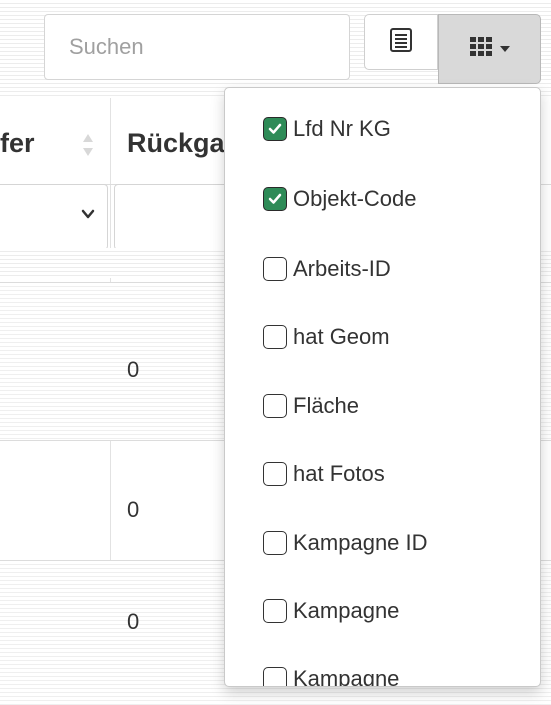 This screenshot has width=551, height=705. I want to click on menu-item-label: Kampagne ID, so click(360, 542).